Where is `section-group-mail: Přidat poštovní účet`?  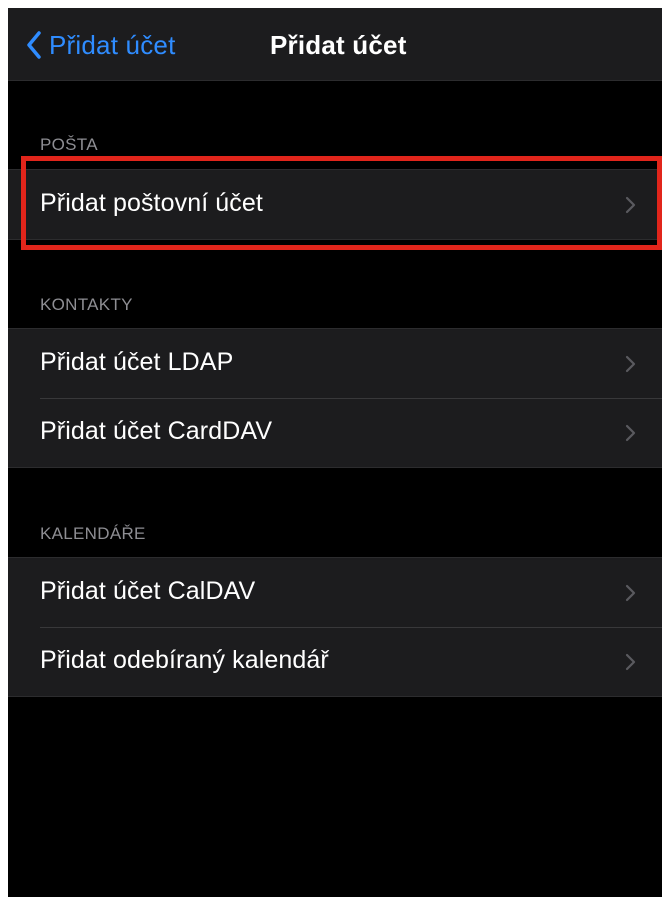
section-group-mail: Přidat poštovní účet is located at coordinates (335, 204).